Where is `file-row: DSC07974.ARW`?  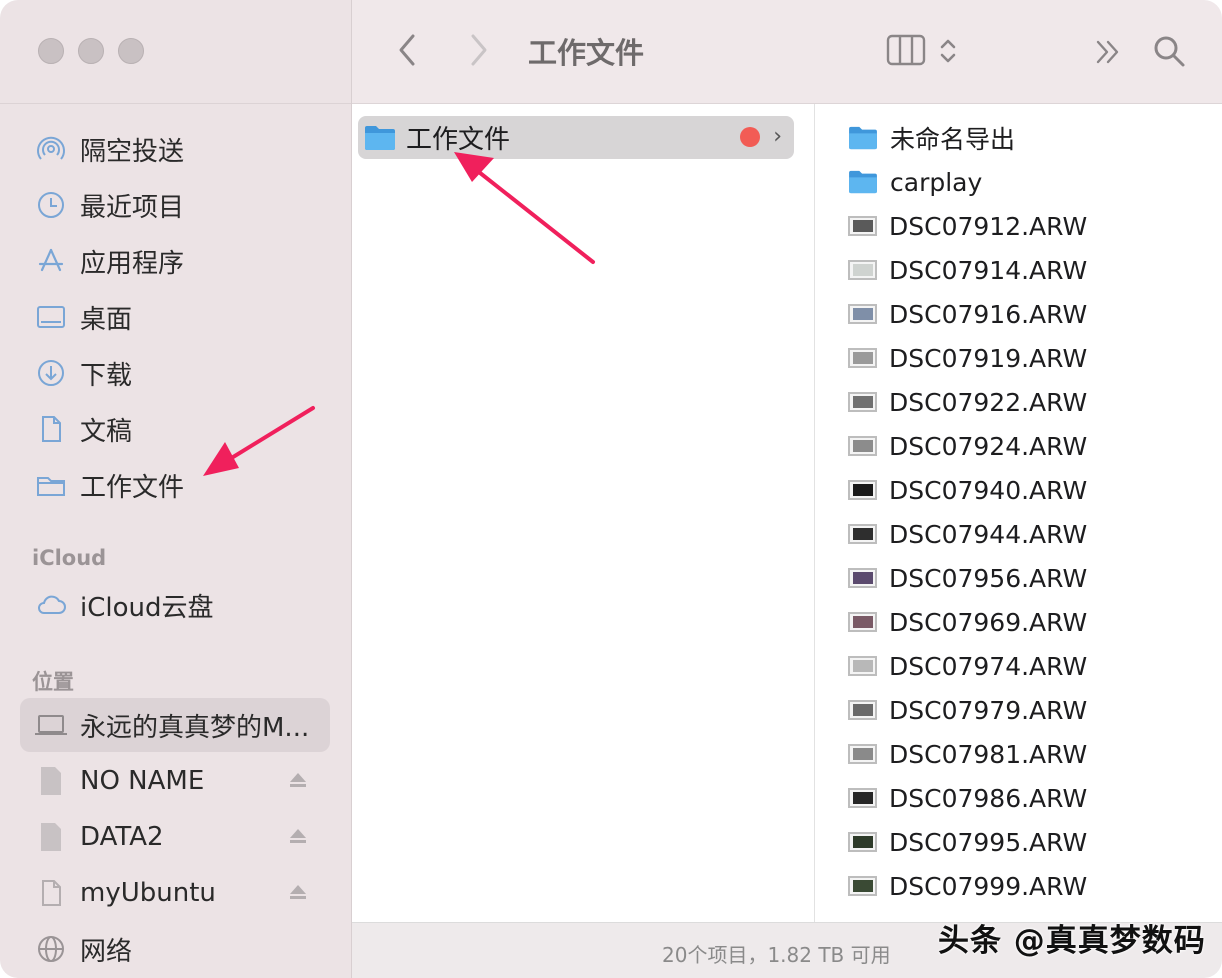 file-row: DSC07974.ARW is located at coordinates (967, 666).